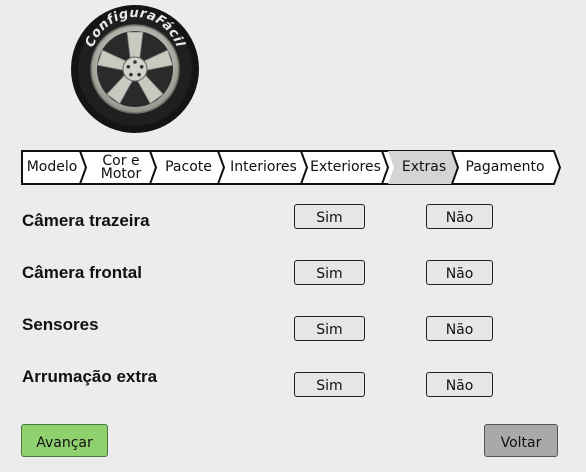  What do you see at coordinates (82, 272) in the screenshot?
I see `option-label-camera-frontal: Câmera frontal` at bounding box center [82, 272].